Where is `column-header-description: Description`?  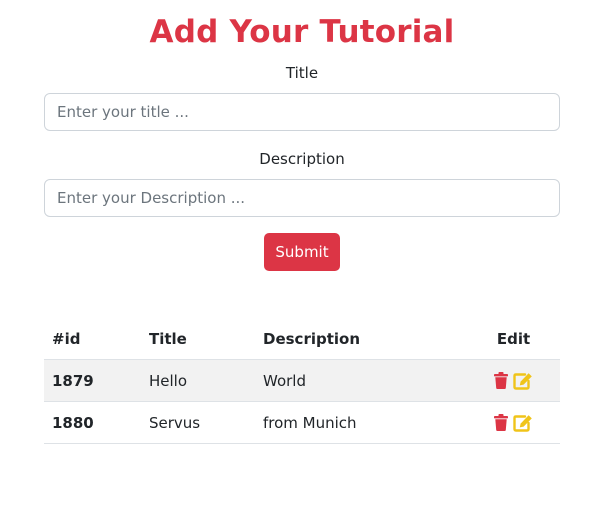
column-header-description: Description is located at coordinates (361, 339).